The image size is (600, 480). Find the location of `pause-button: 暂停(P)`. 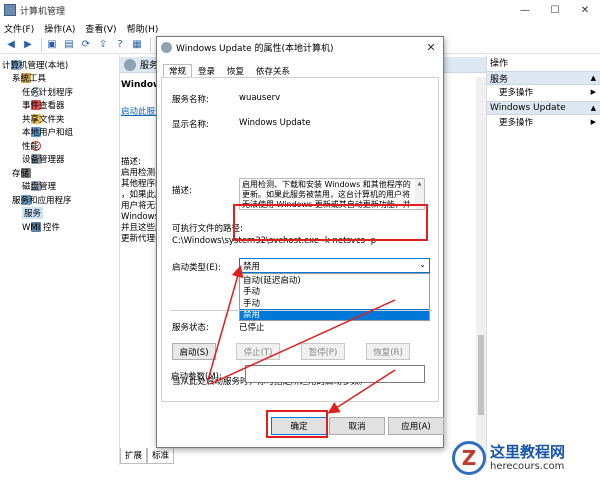

pause-button: 暂停(P) is located at coordinates (323, 351).